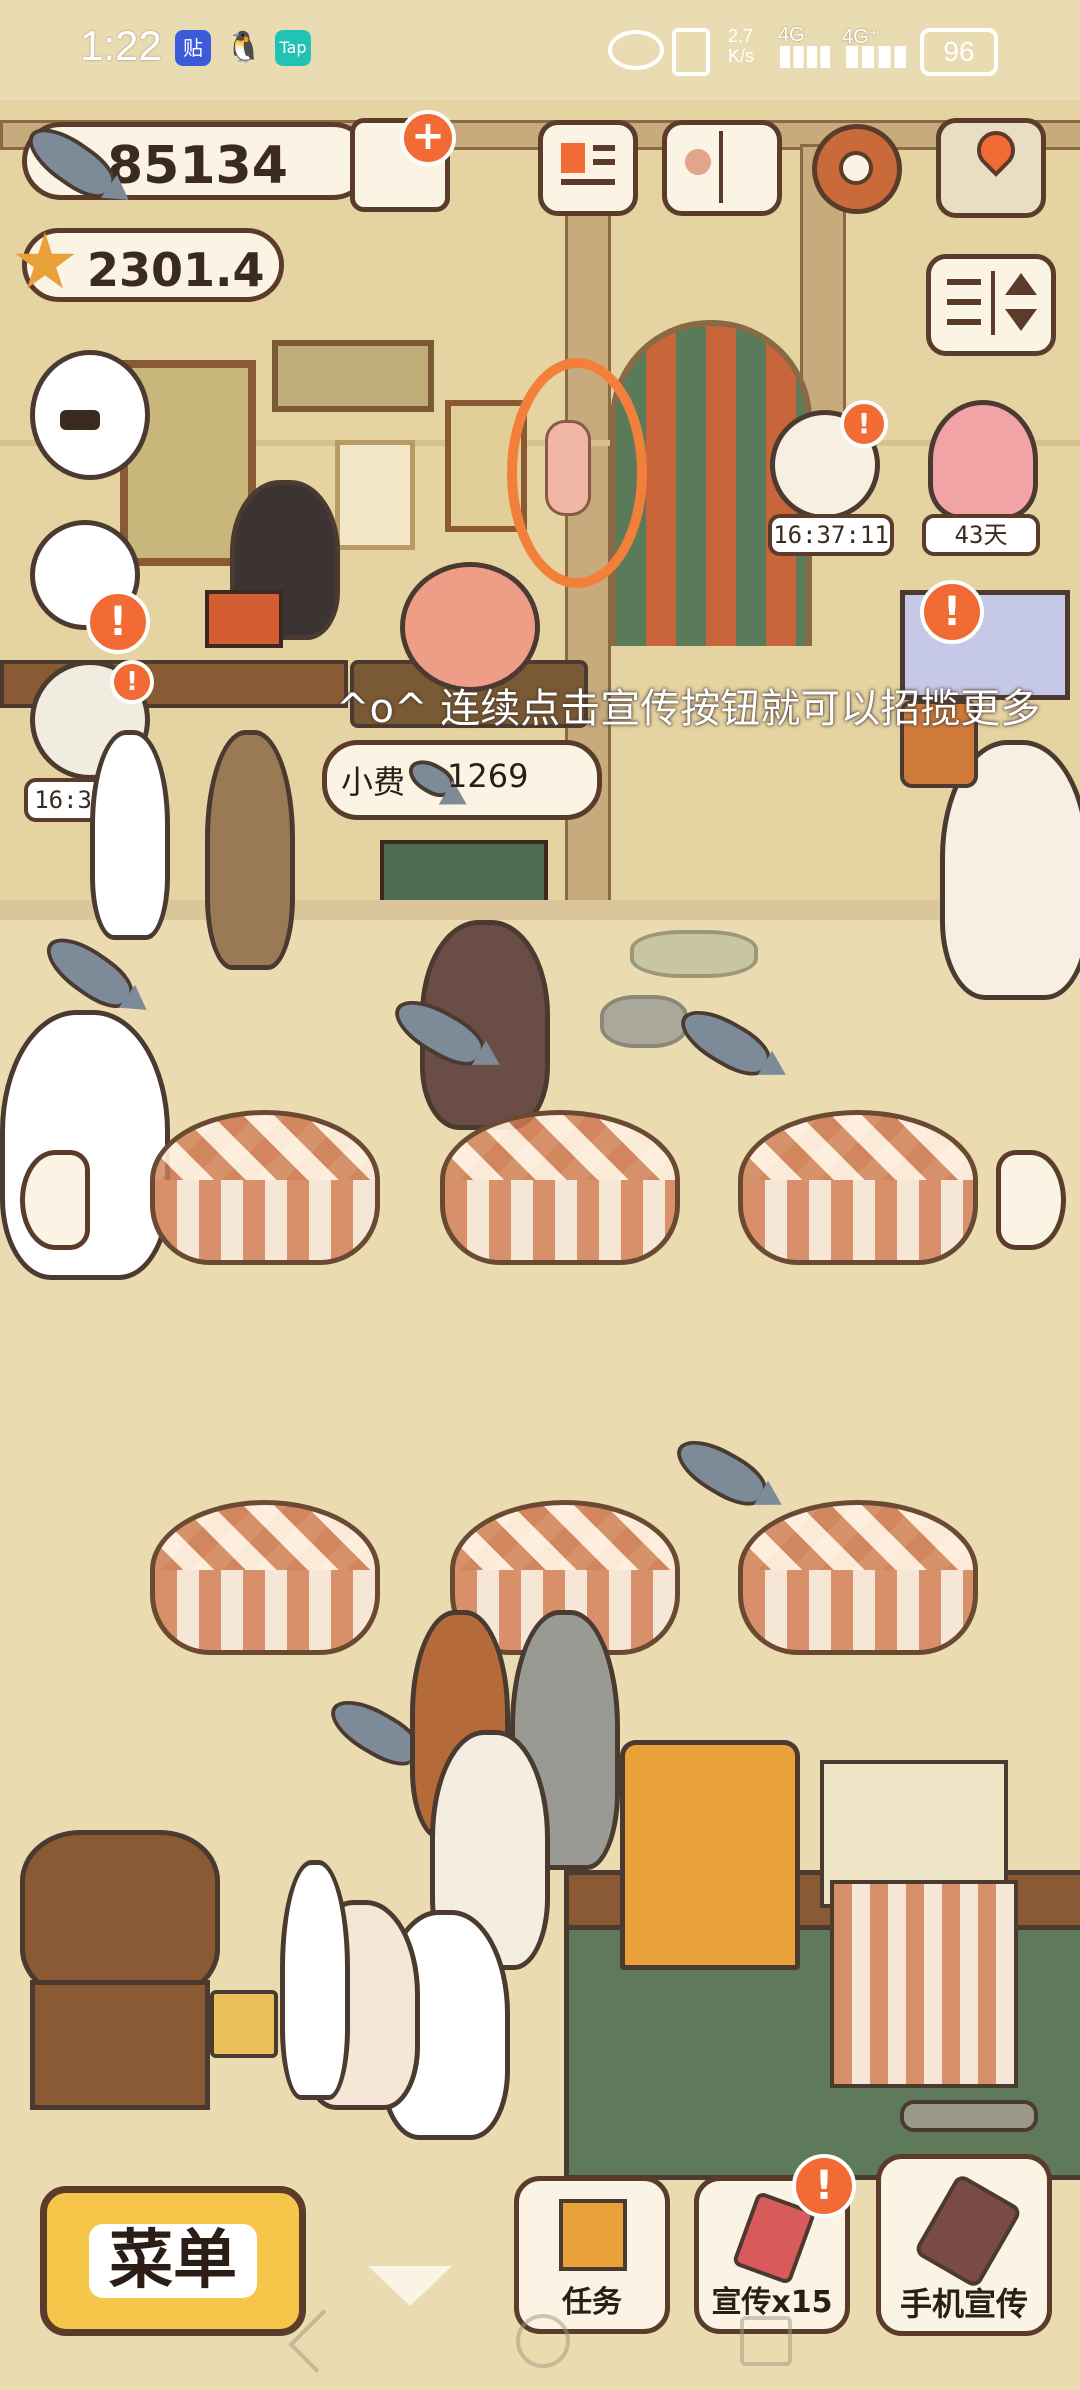 This screenshot has height=2390, width=1080. What do you see at coordinates (130, 835) in the screenshot?
I see `shiba-customer` at bounding box center [130, 835].